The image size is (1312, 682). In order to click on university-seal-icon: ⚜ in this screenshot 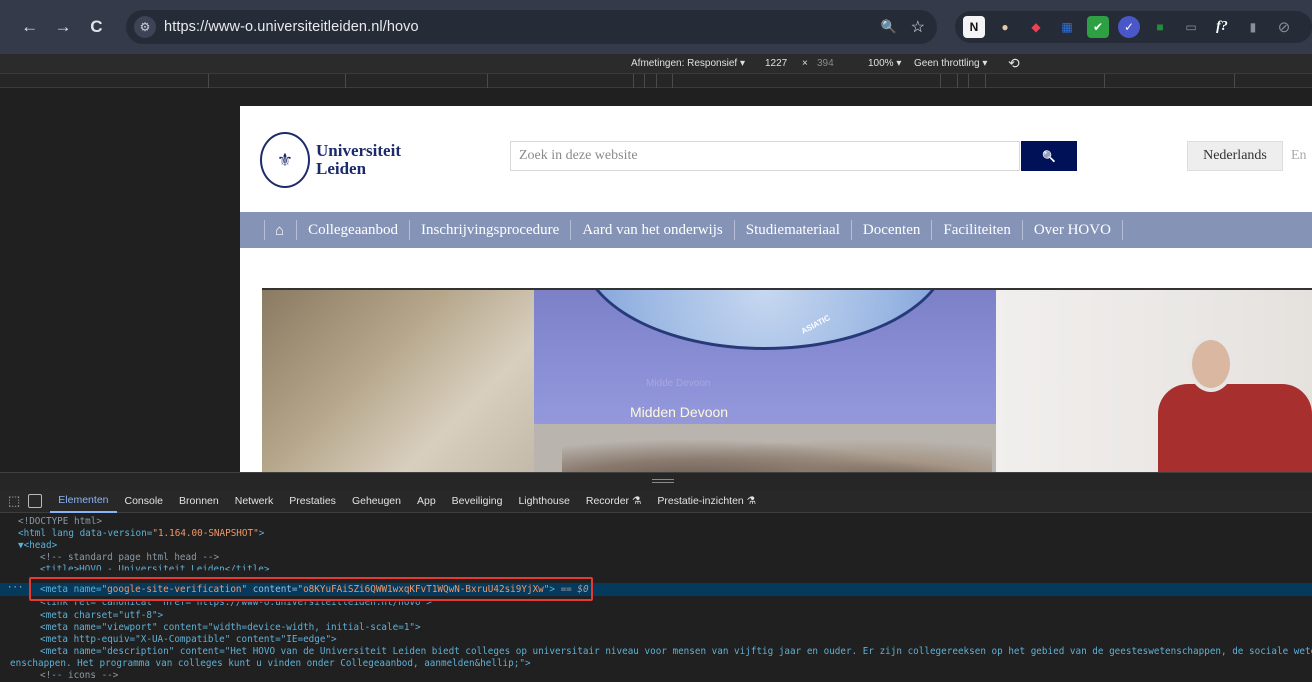, I will do `click(285, 160)`.